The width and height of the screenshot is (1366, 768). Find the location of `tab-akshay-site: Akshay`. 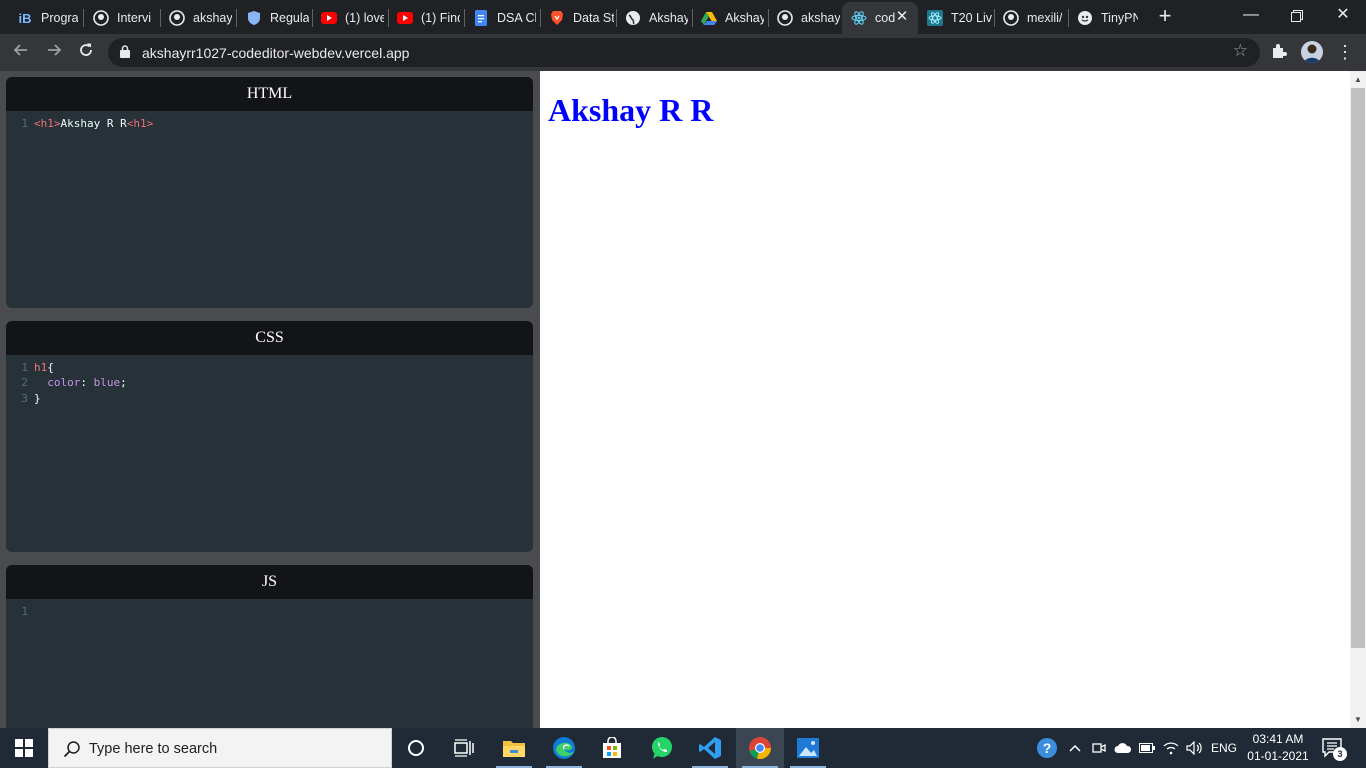

tab-akshay-site: Akshay is located at coordinates (652, 18).